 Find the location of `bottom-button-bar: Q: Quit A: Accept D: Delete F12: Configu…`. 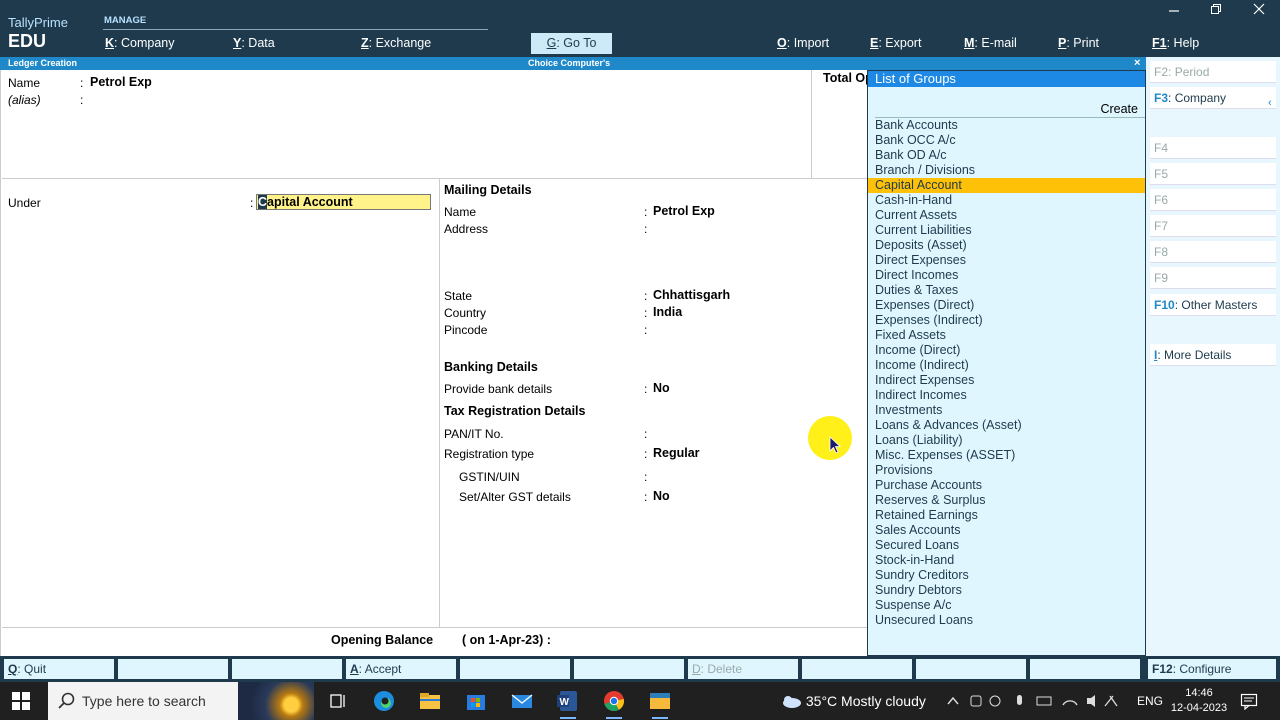

bottom-button-bar: Q: Quit A: Accept D: Delete F12: Configu… is located at coordinates (640, 669).